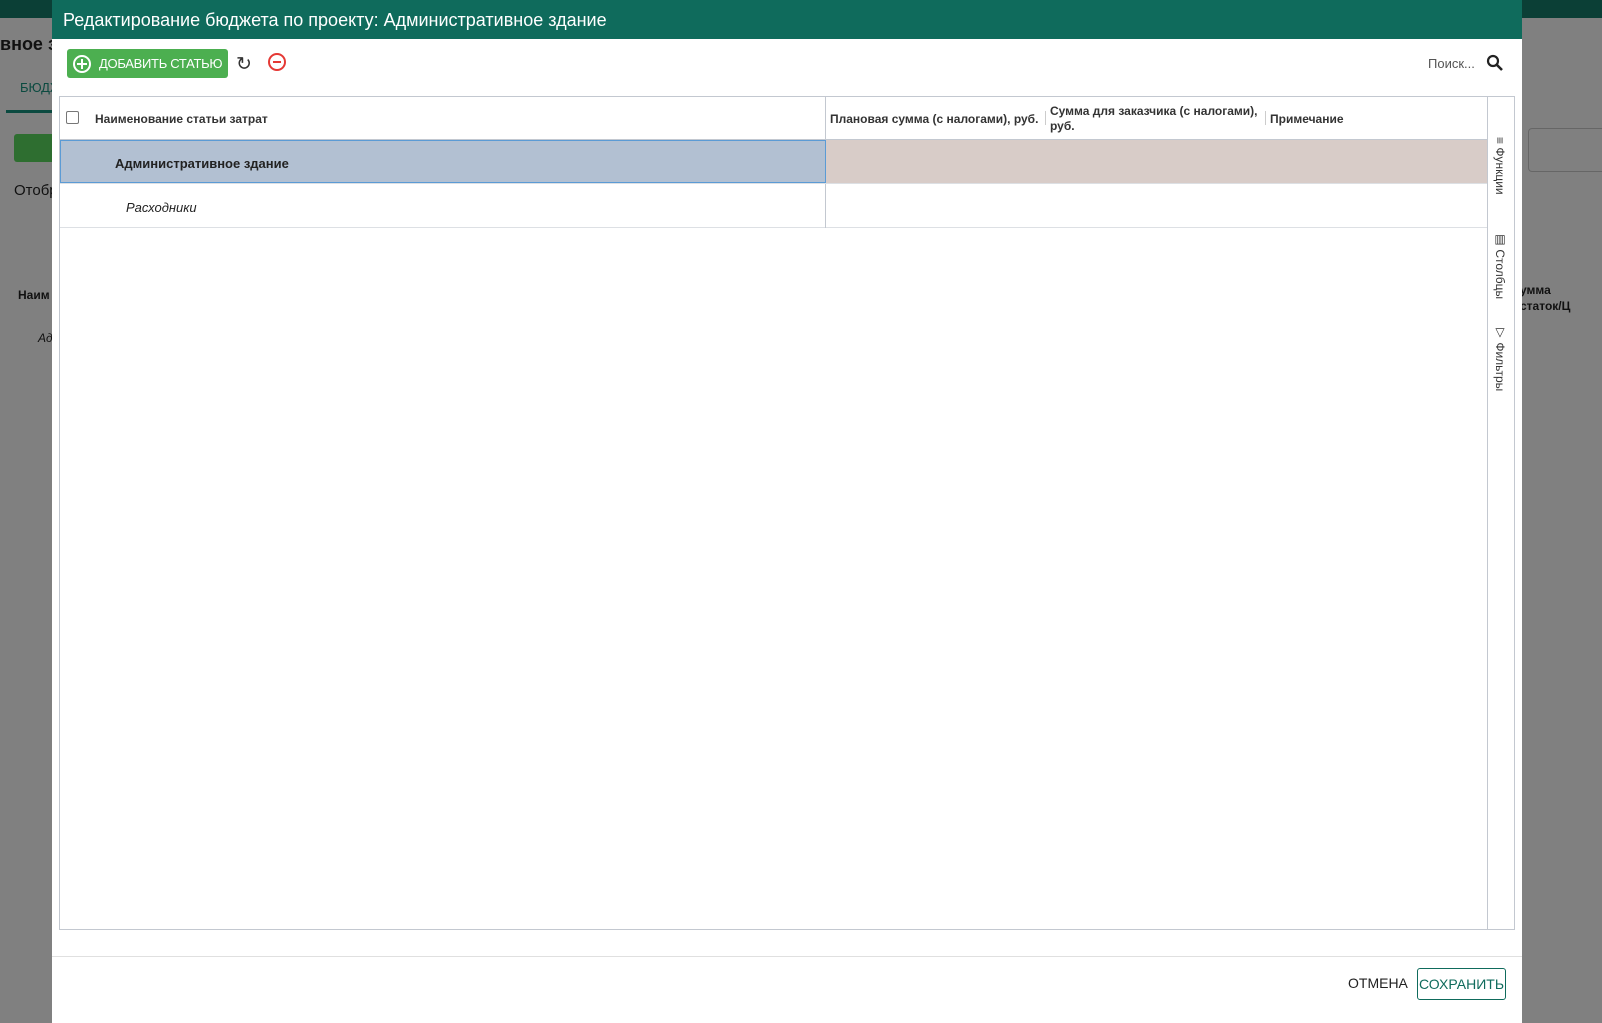  Describe the element at coordinates (1378, 983) in the screenshot. I see `cancel-button: ОТМЕНА` at that location.